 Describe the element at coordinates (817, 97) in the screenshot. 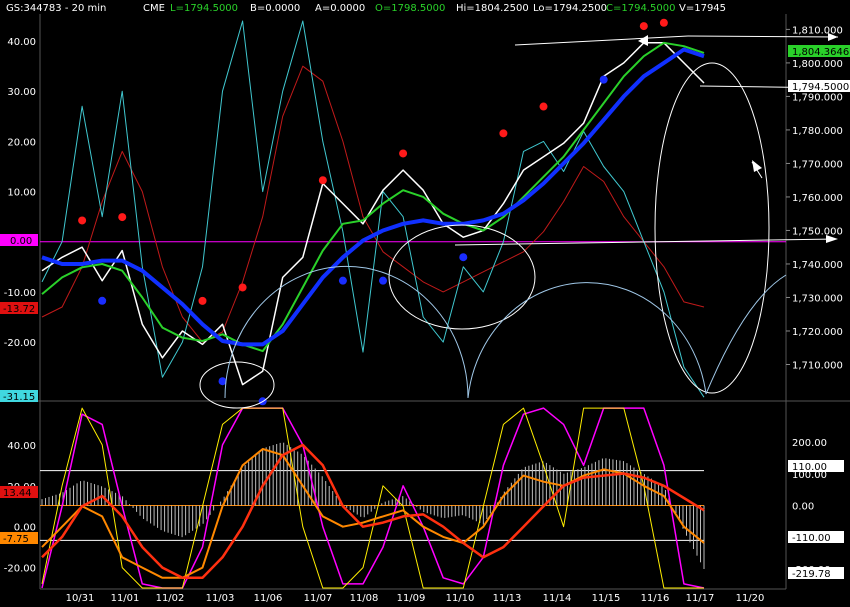

I see `upper-right-tick: 1,790.000` at that location.